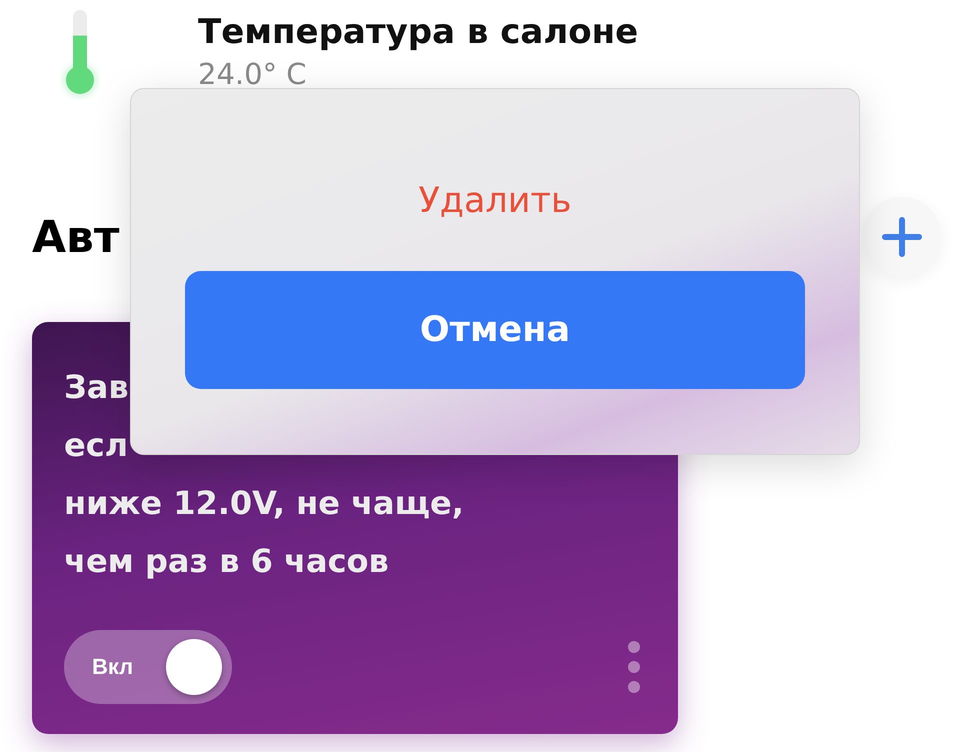 The image size is (966, 752). What do you see at coordinates (418, 32) in the screenshot?
I see `sensor-title: Температура в салоне` at bounding box center [418, 32].